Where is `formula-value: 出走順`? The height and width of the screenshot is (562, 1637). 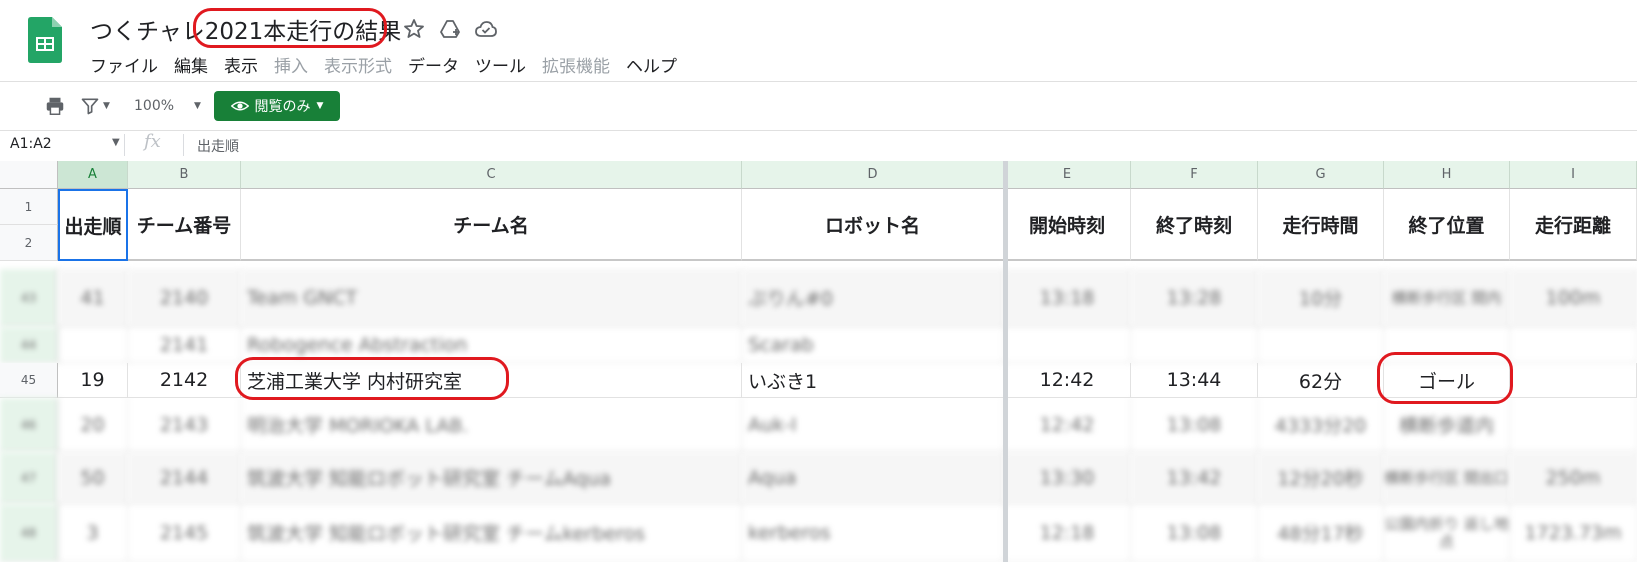
formula-value: 出走順 is located at coordinates (218, 146).